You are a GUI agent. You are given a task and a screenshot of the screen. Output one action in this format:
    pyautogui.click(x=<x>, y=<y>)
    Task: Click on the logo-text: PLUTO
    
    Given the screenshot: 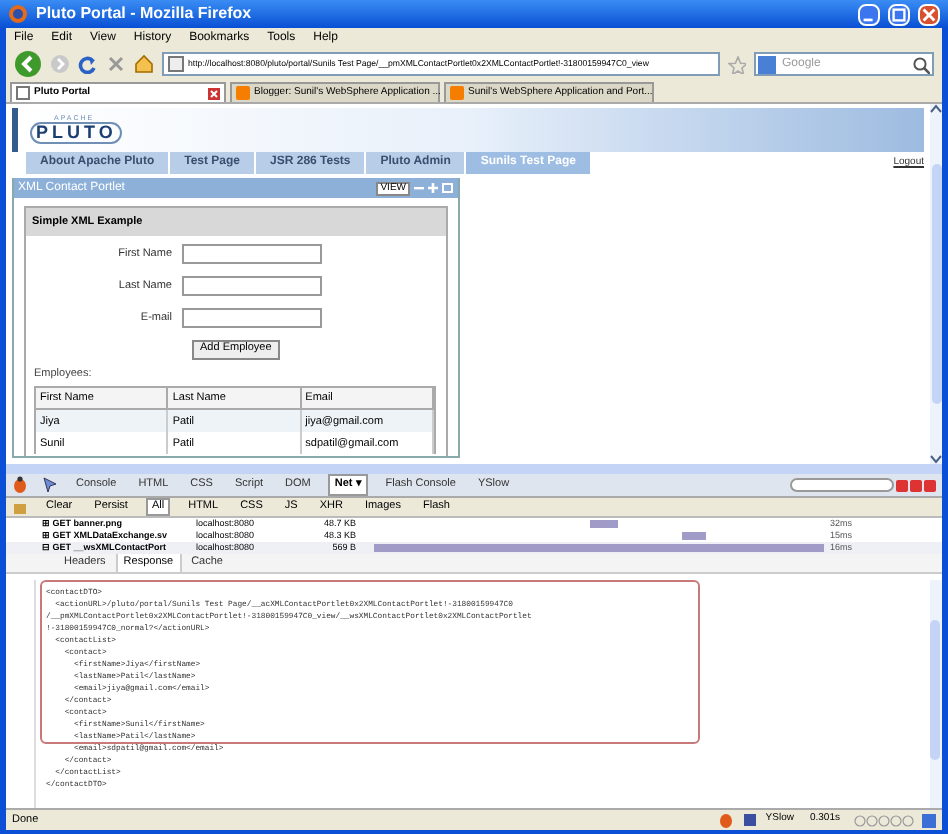 What is the action you would take?
    pyautogui.click(x=76, y=133)
    